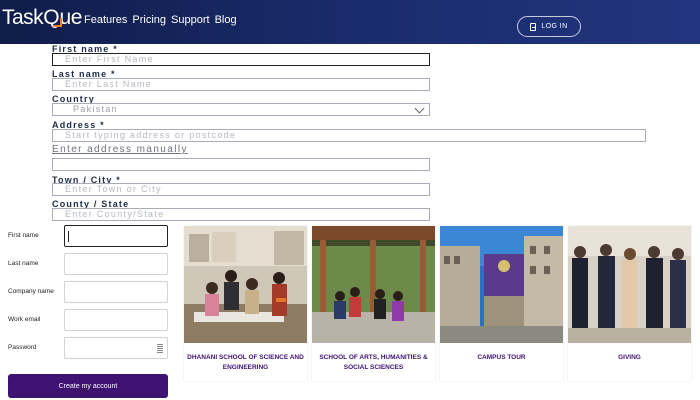 The image size is (700, 400). What do you see at coordinates (51, 17) in the screenshot?
I see `logo-q-mark: Q` at bounding box center [51, 17].